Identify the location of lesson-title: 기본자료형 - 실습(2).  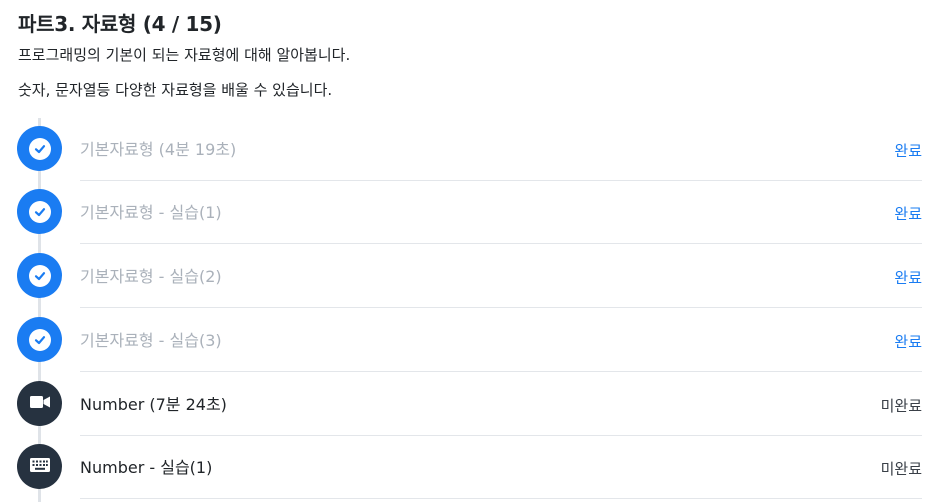
(151, 275).